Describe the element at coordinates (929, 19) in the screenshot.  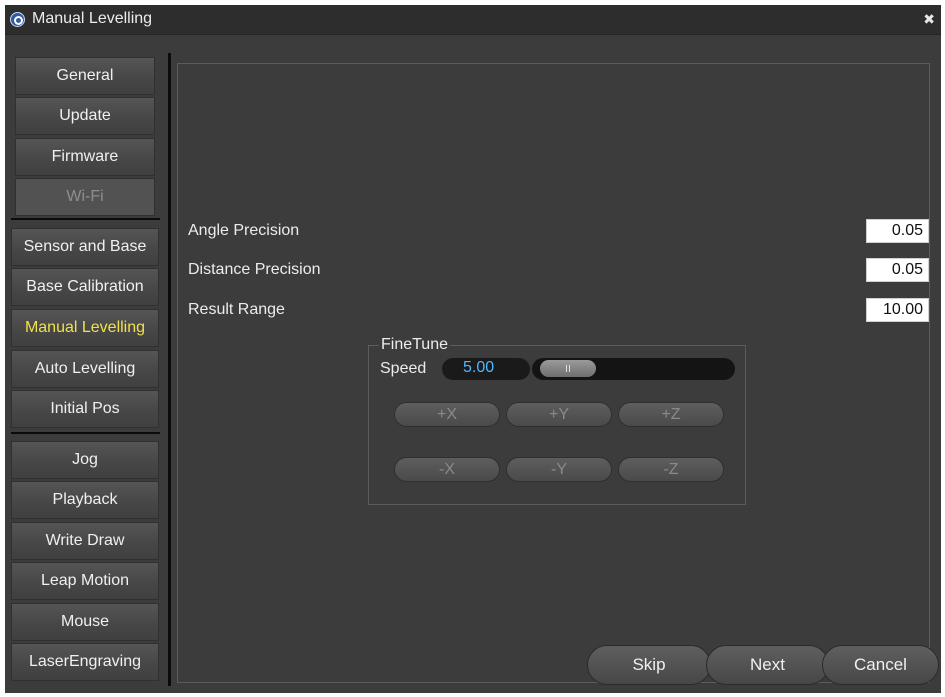
I see `close-icon: ✖` at that location.